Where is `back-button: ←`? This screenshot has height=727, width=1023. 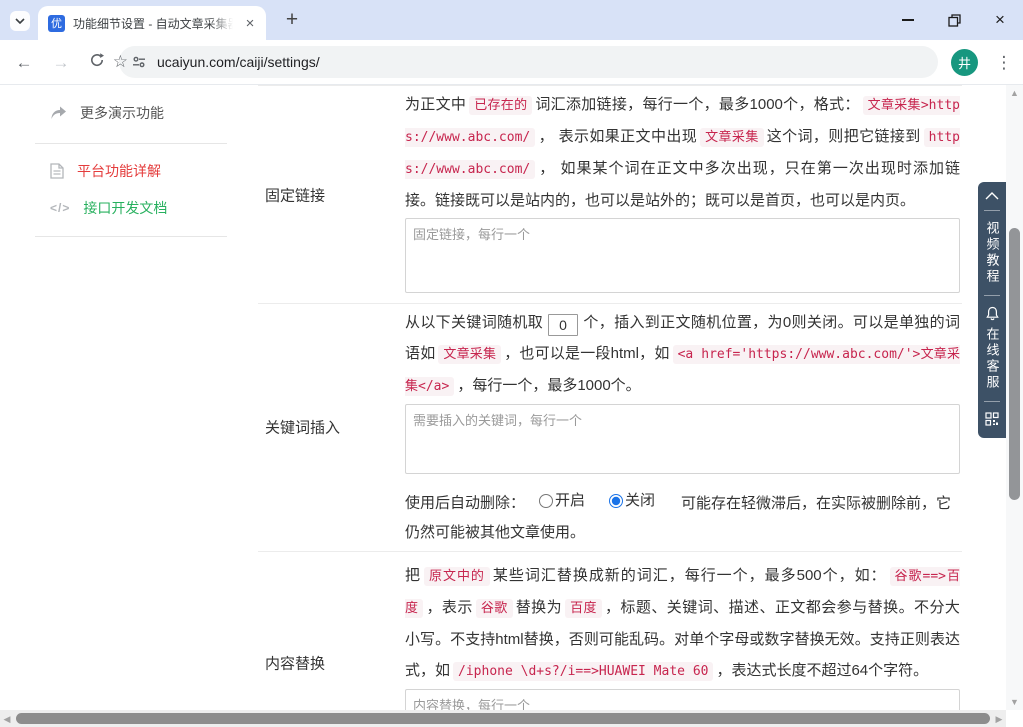
back-button: ← is located at coordinates (24, 63).